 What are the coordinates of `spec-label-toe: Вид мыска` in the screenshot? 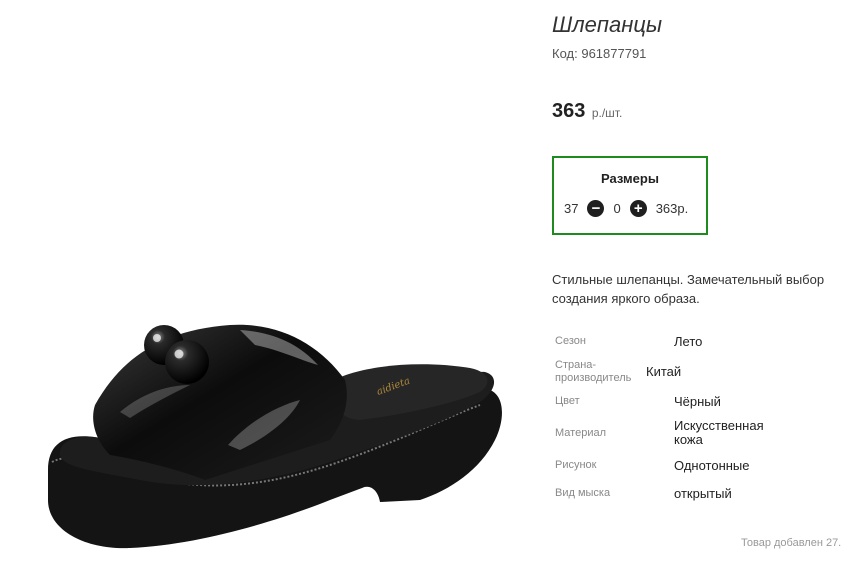 It's located at (583, 493).